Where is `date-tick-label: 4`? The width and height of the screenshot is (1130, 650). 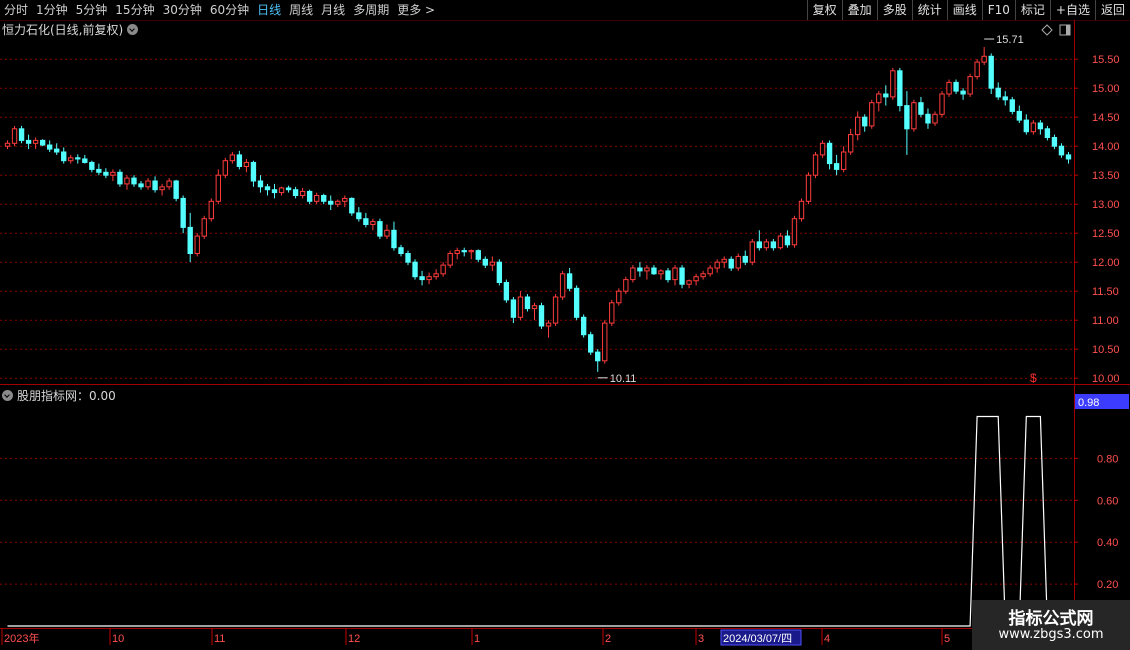
date-tick-label: 4 is located at coordinates (827, 639).